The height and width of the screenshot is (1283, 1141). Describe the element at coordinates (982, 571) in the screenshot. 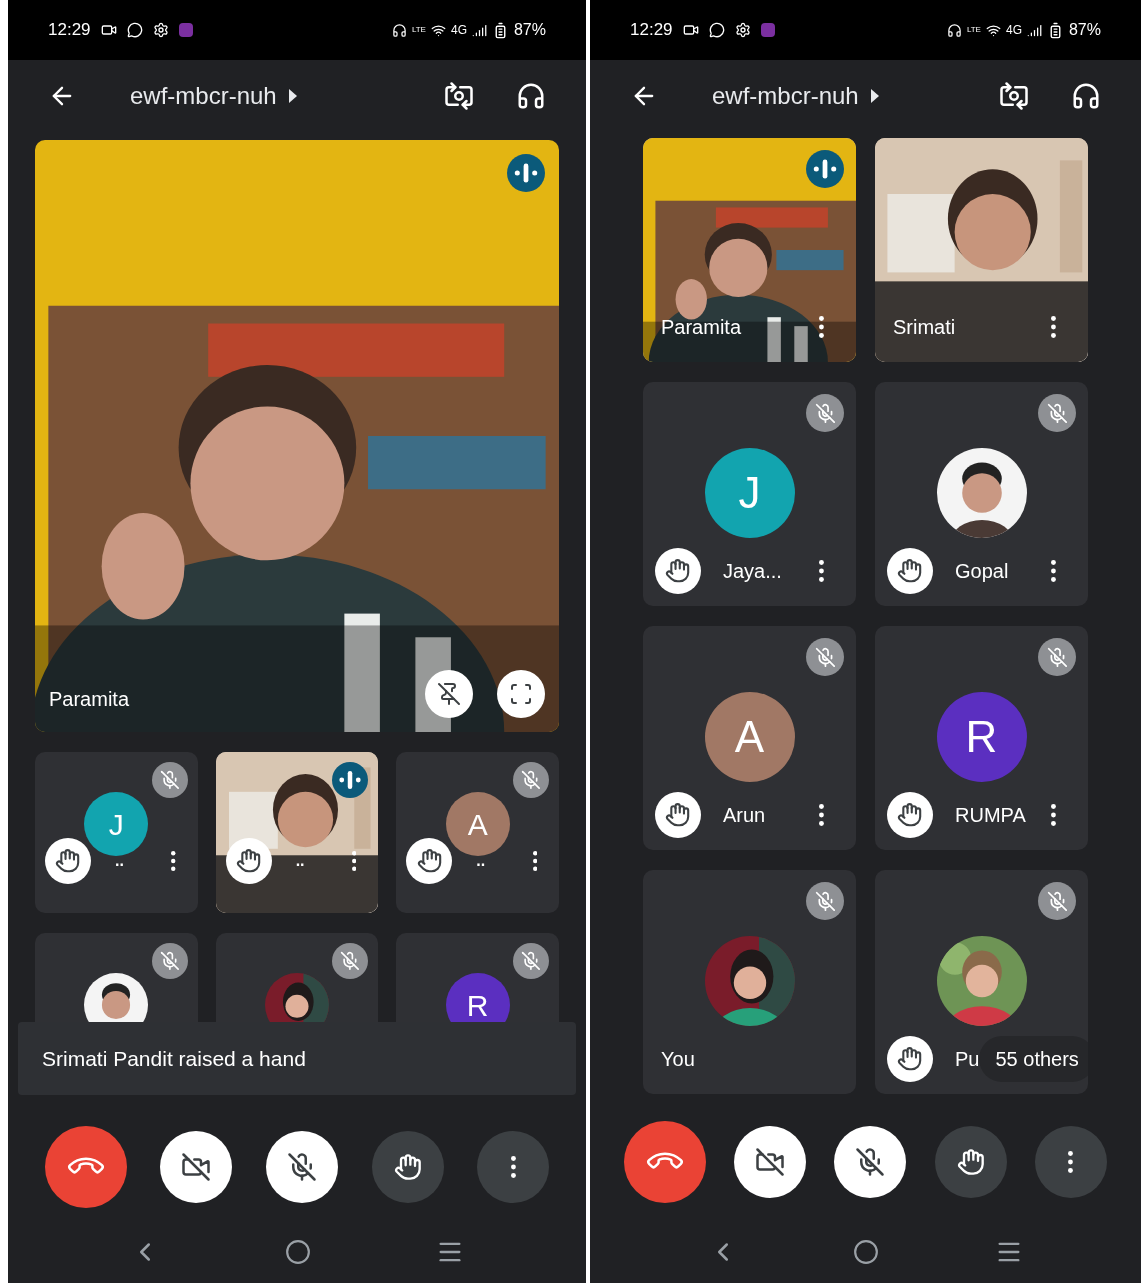

I see `participant-name: Gopal` at that location.